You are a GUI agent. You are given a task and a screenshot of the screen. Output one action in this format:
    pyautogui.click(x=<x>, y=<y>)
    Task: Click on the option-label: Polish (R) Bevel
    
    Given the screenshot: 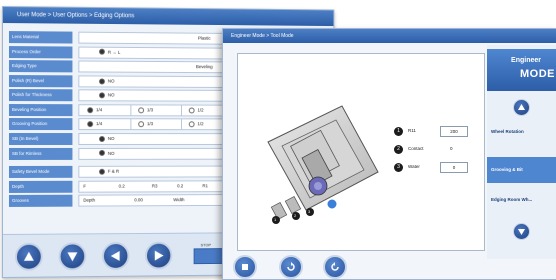 What is the action you would take?
    pyautogui.click(x=40, y=81)
    